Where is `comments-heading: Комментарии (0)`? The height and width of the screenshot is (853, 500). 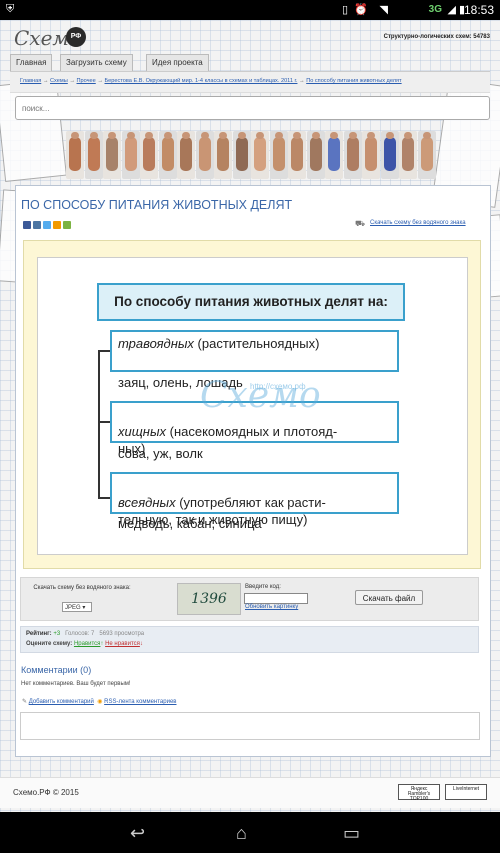
comments-heading: Комментарии (0) is located at coordinates (56, 670).